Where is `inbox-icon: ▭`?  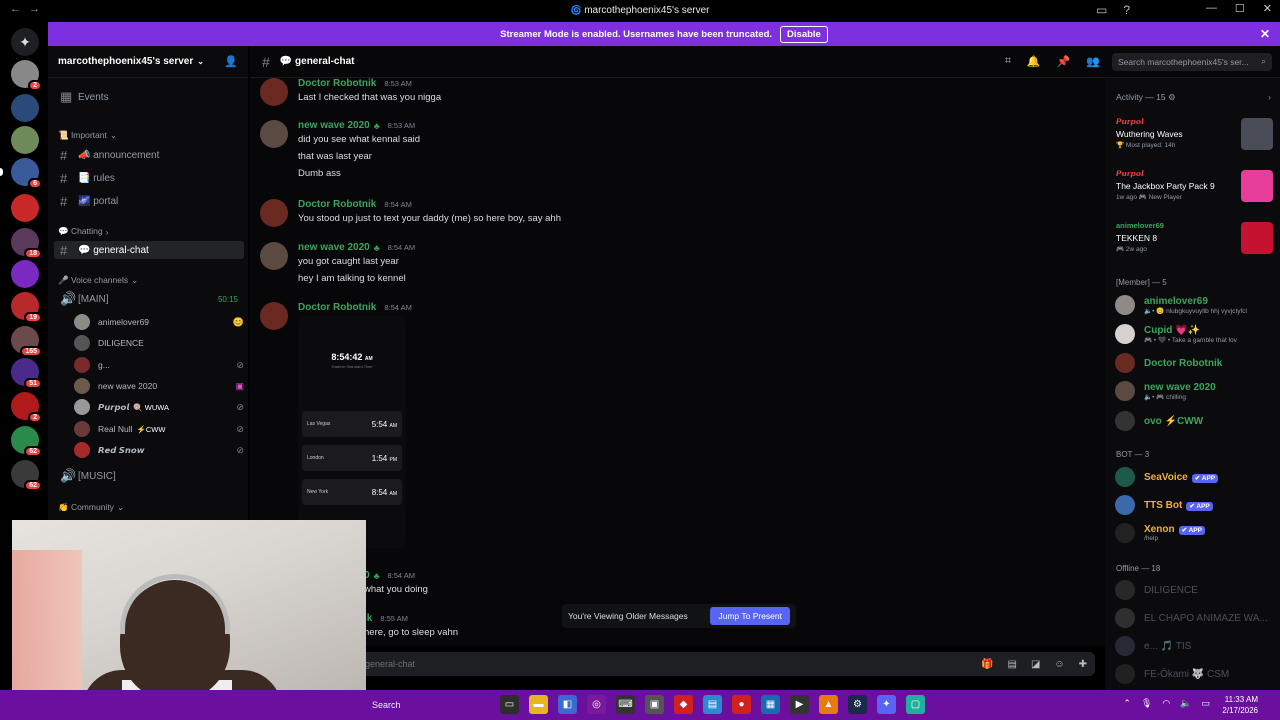
inbox-icon: ▭ is located at coordinates (1101, 10).